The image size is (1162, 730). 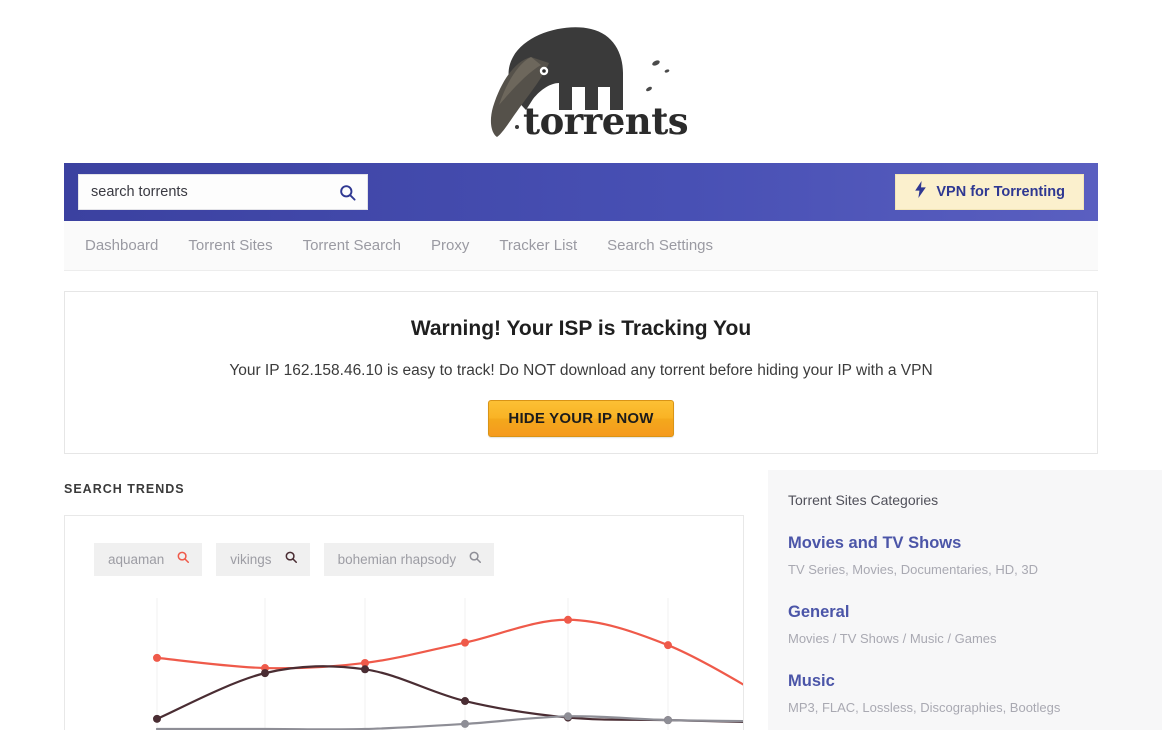 I want to click on chart-line-aquaman, so click(x=449, y=652).